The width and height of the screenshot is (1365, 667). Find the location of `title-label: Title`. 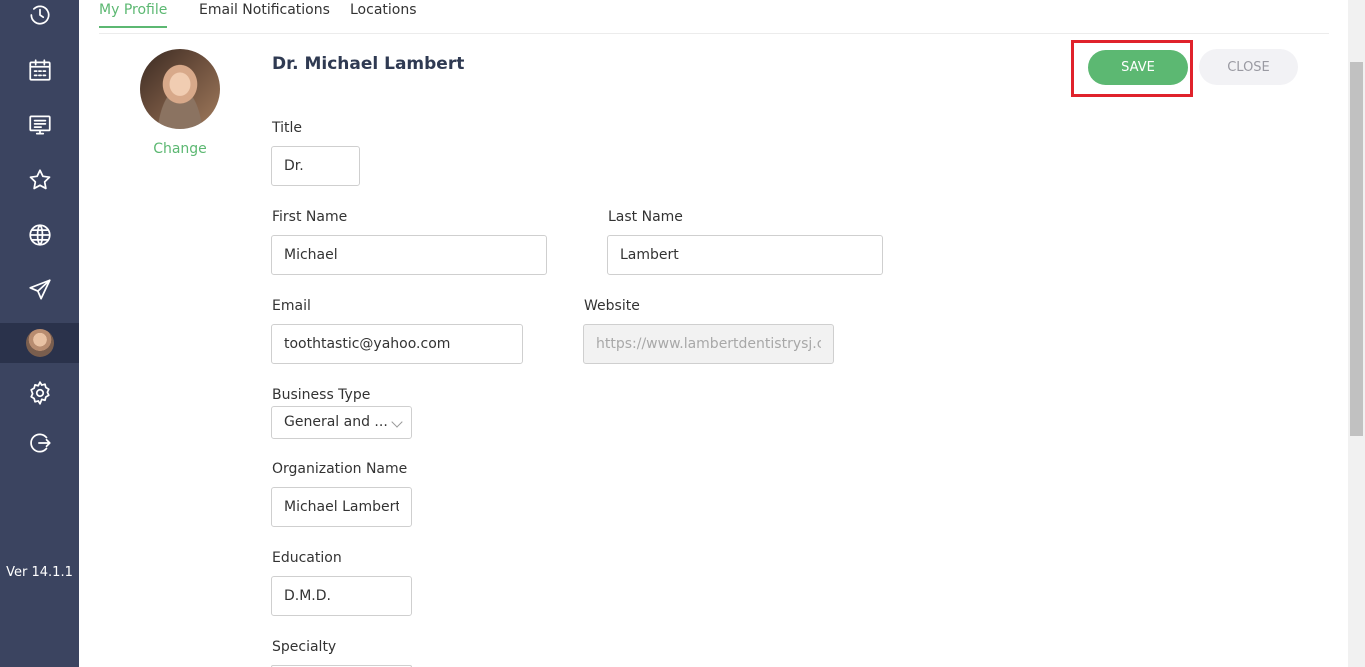

title-label: Title is located at coordinates (287, 128).